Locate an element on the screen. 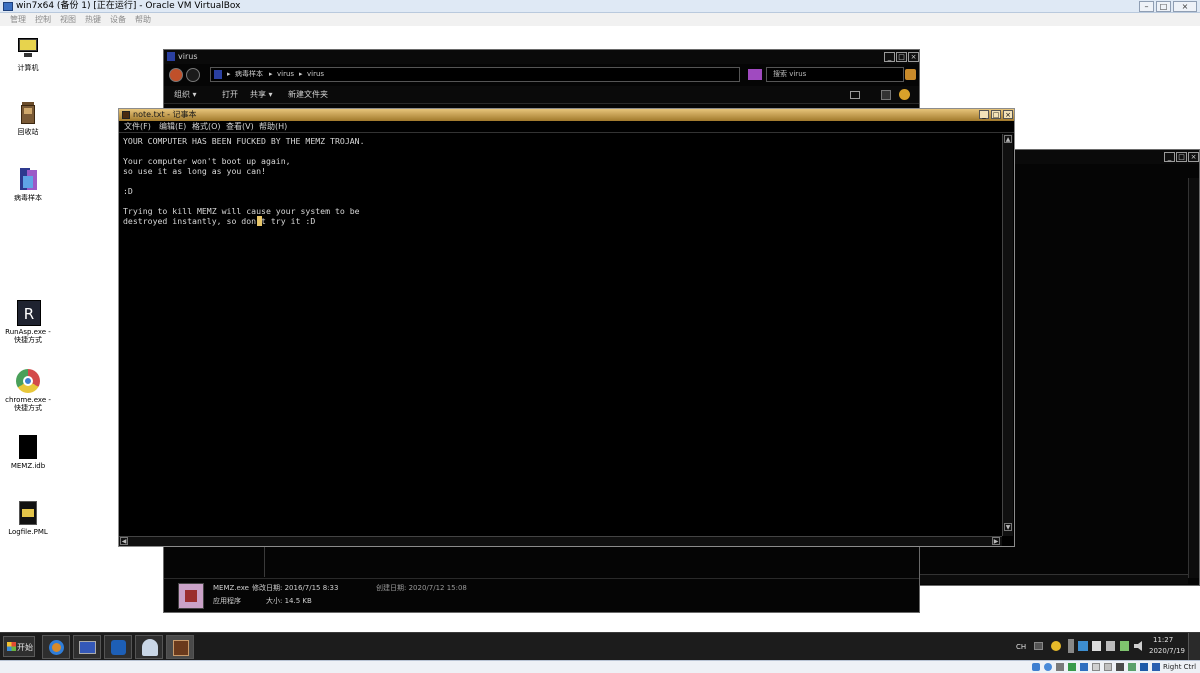 This screenshot has height=673, width=1200. desktop-icon-recycle-bin: 回收站 is located at coordinates (29, 118).